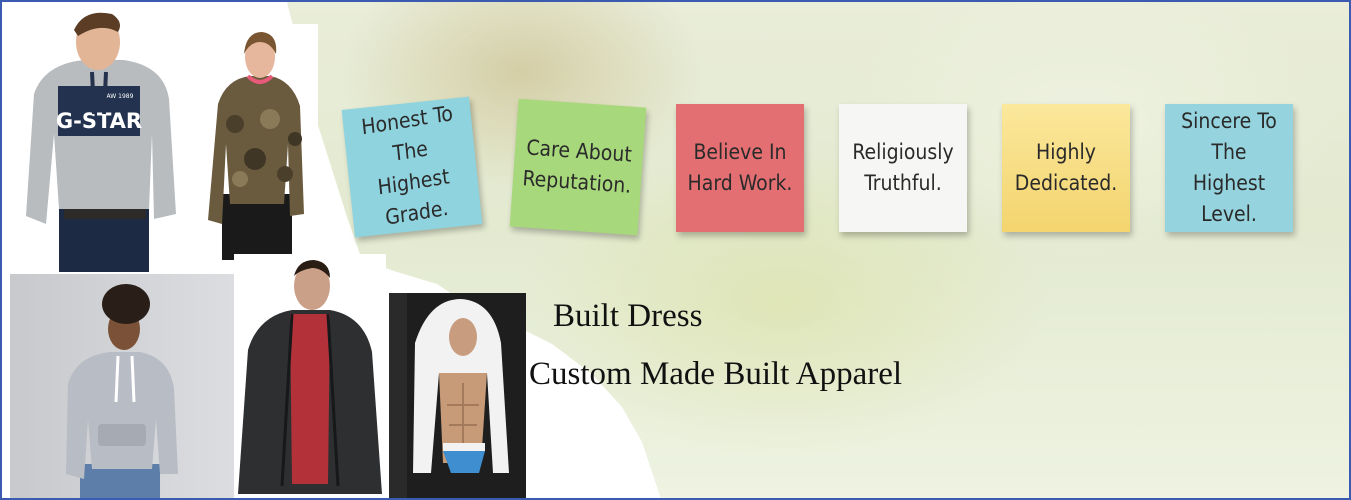  What do you see at coordinates (122, 386) in the screenshot?
I see `photo-woman-grey-hoodie` at bounding box center [122, 386].